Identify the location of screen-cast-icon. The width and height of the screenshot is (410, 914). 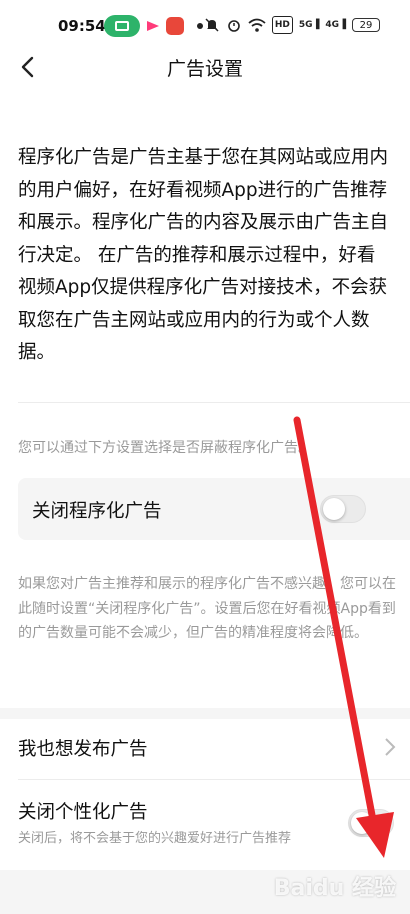
(122, 26).